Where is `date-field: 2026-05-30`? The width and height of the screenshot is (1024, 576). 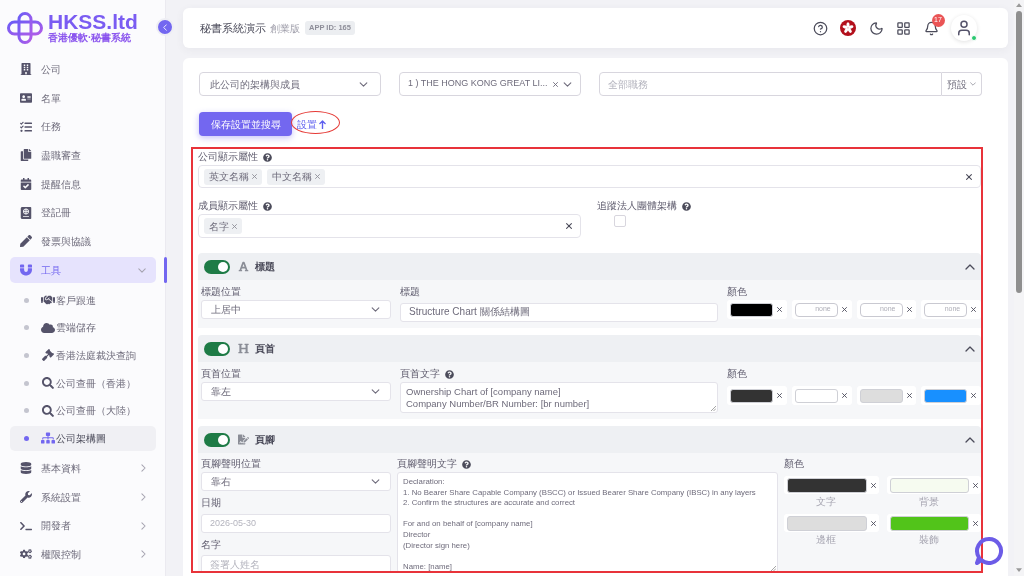
date-field: 2026-05-30 is located at coordinates (296, 523).